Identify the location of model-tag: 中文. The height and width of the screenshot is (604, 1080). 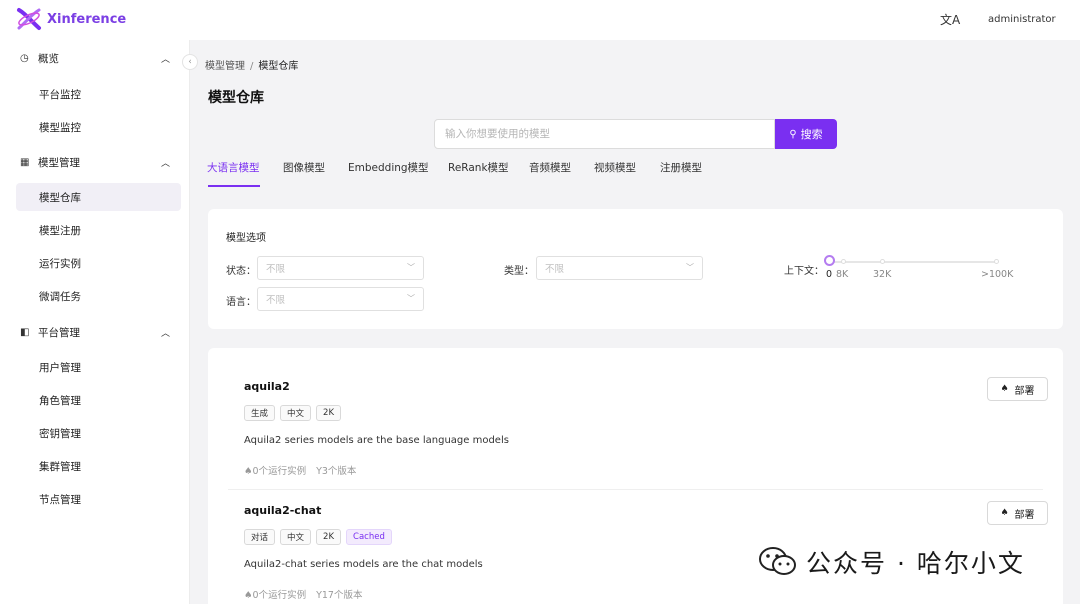
(296, 537).